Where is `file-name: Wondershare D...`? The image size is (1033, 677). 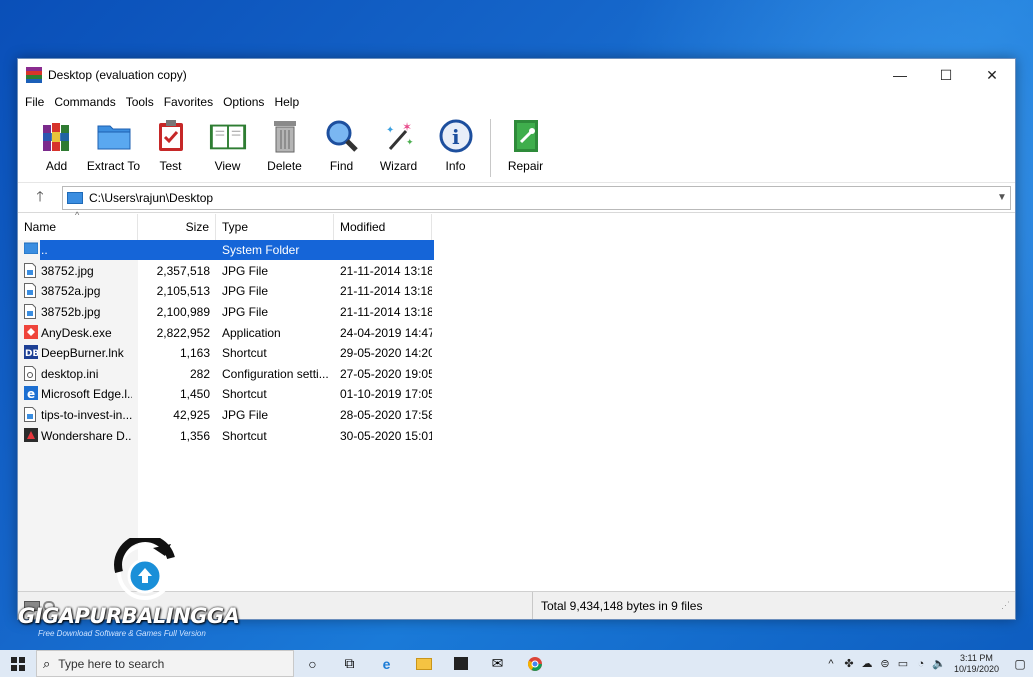
file-name: Wondershare D... is located at coordinates (86, 435).